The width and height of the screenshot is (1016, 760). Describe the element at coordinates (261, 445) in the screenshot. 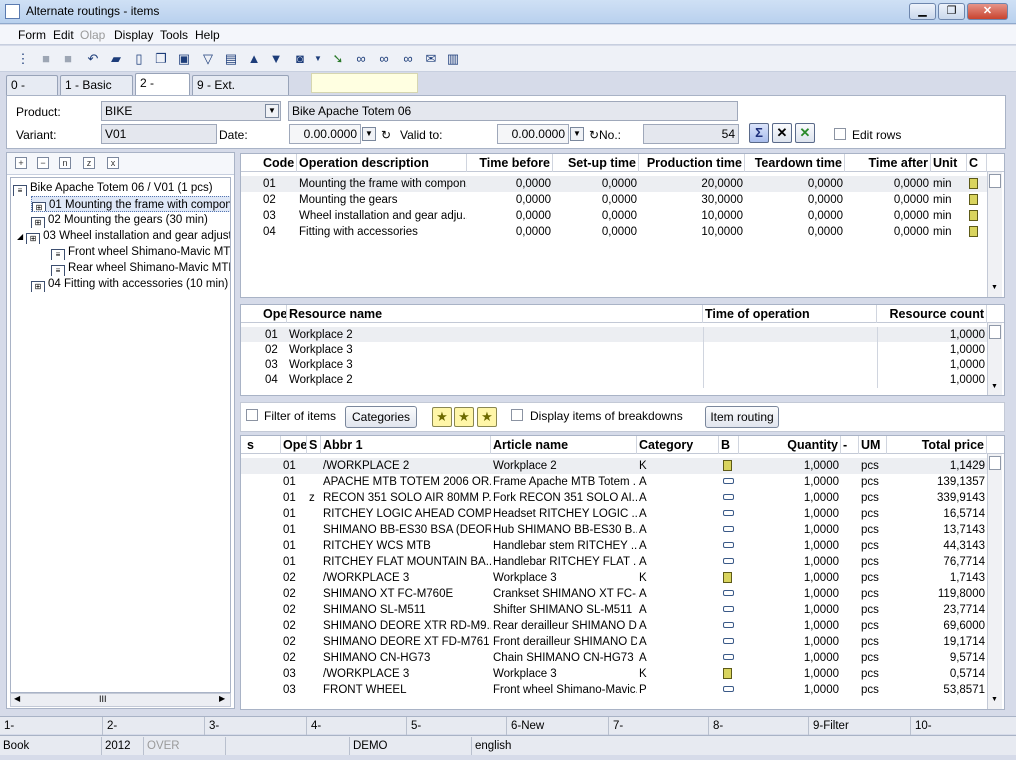

I see `col-s: s` at that location.